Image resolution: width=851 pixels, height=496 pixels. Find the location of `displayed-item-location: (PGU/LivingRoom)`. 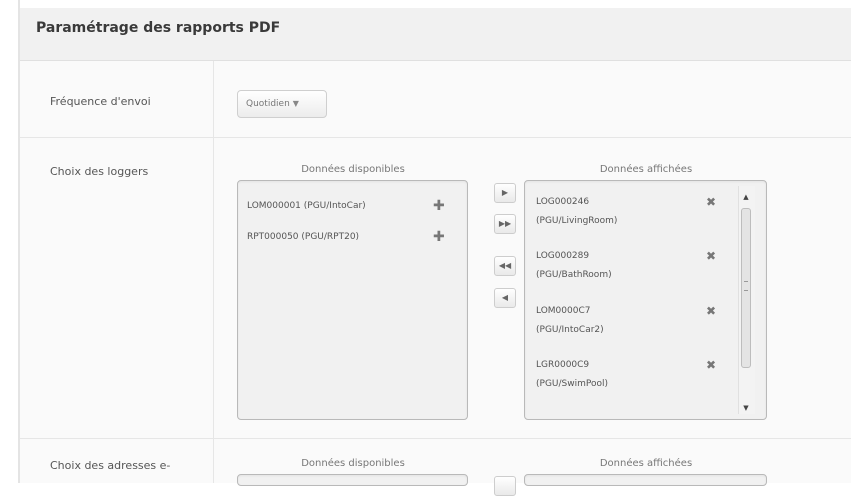

displayed-item-location: (PGU/LivingRoom) is located at coordinates (577, 221).